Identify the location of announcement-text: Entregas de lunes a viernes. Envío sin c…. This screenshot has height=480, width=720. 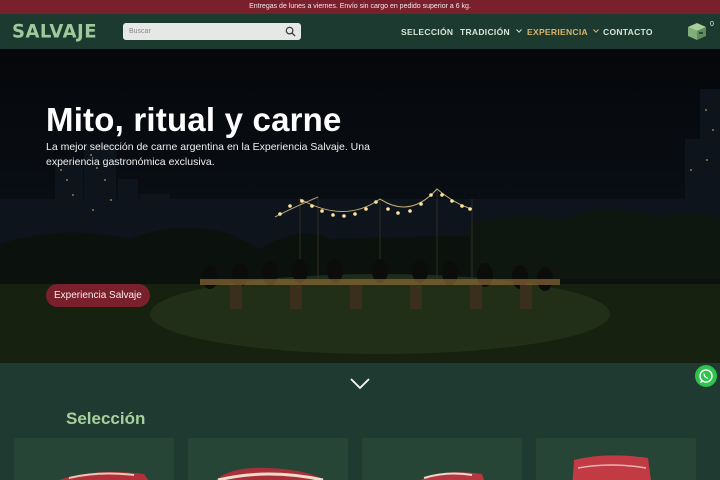
(360, 6).